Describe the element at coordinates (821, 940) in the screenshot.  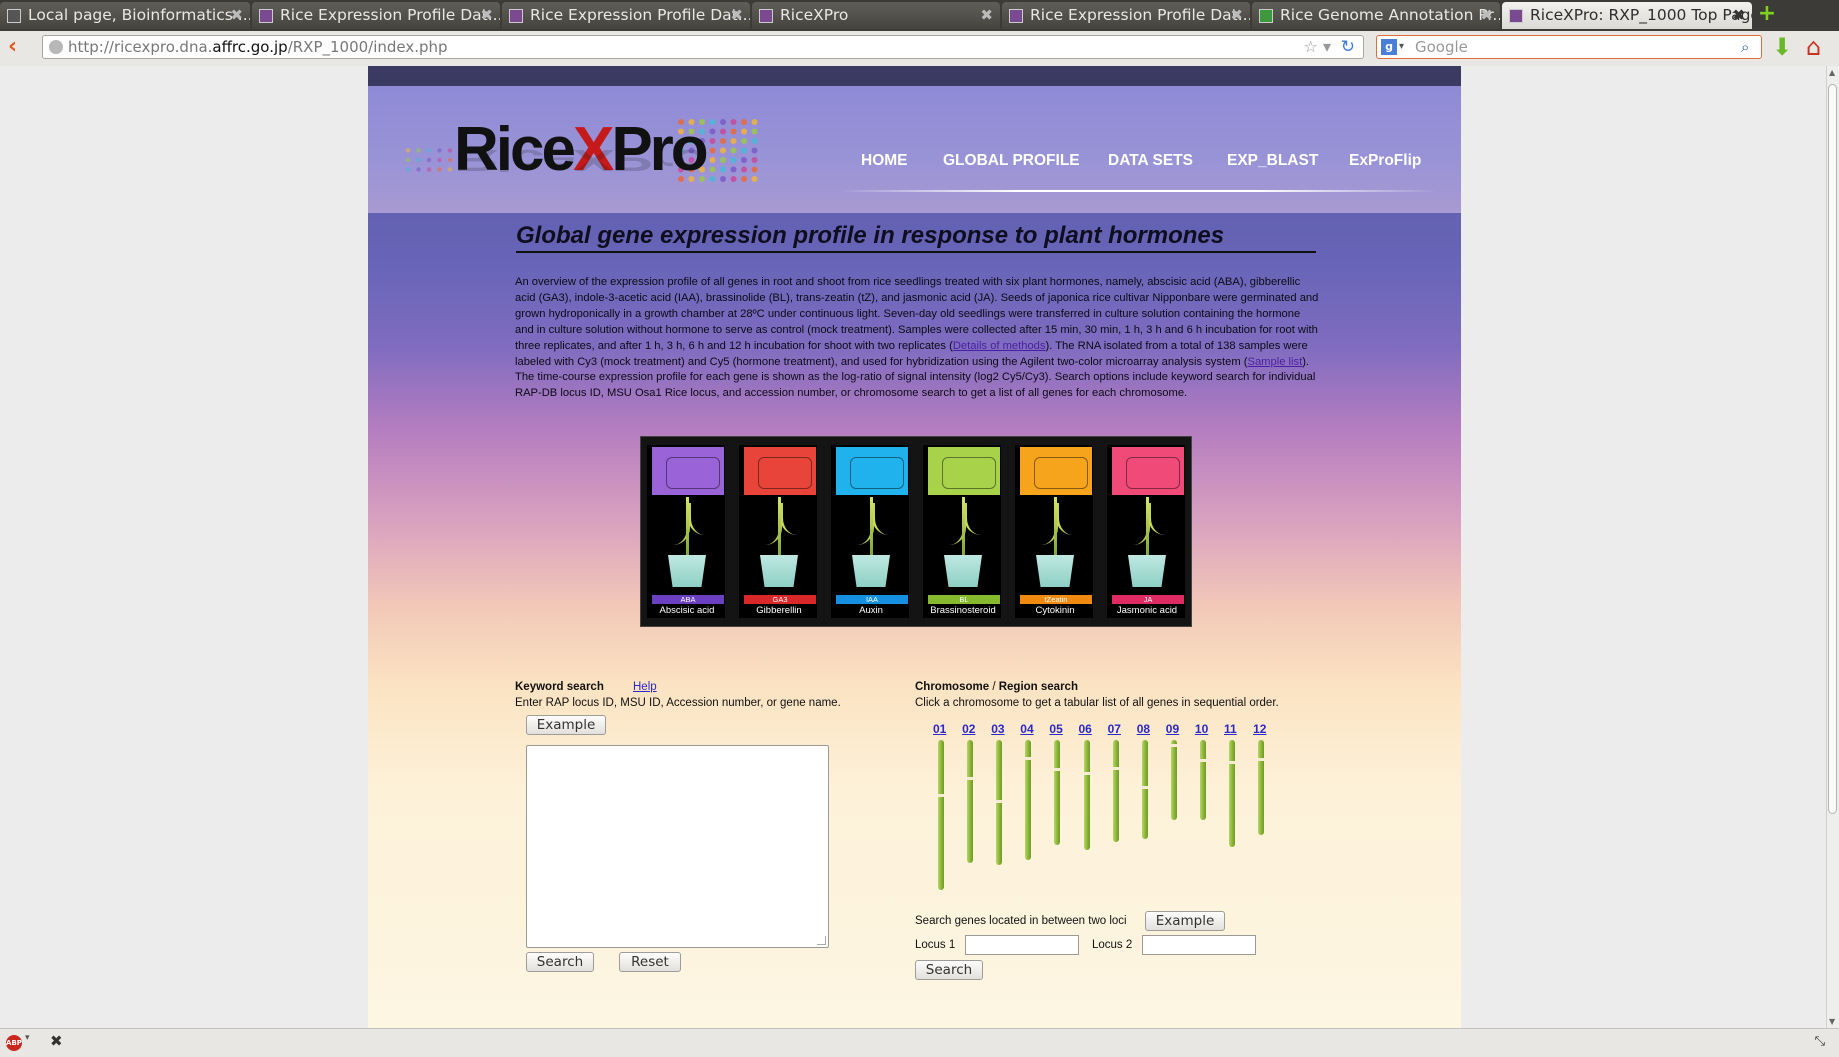
I see `resize-grip-icon` at that location.